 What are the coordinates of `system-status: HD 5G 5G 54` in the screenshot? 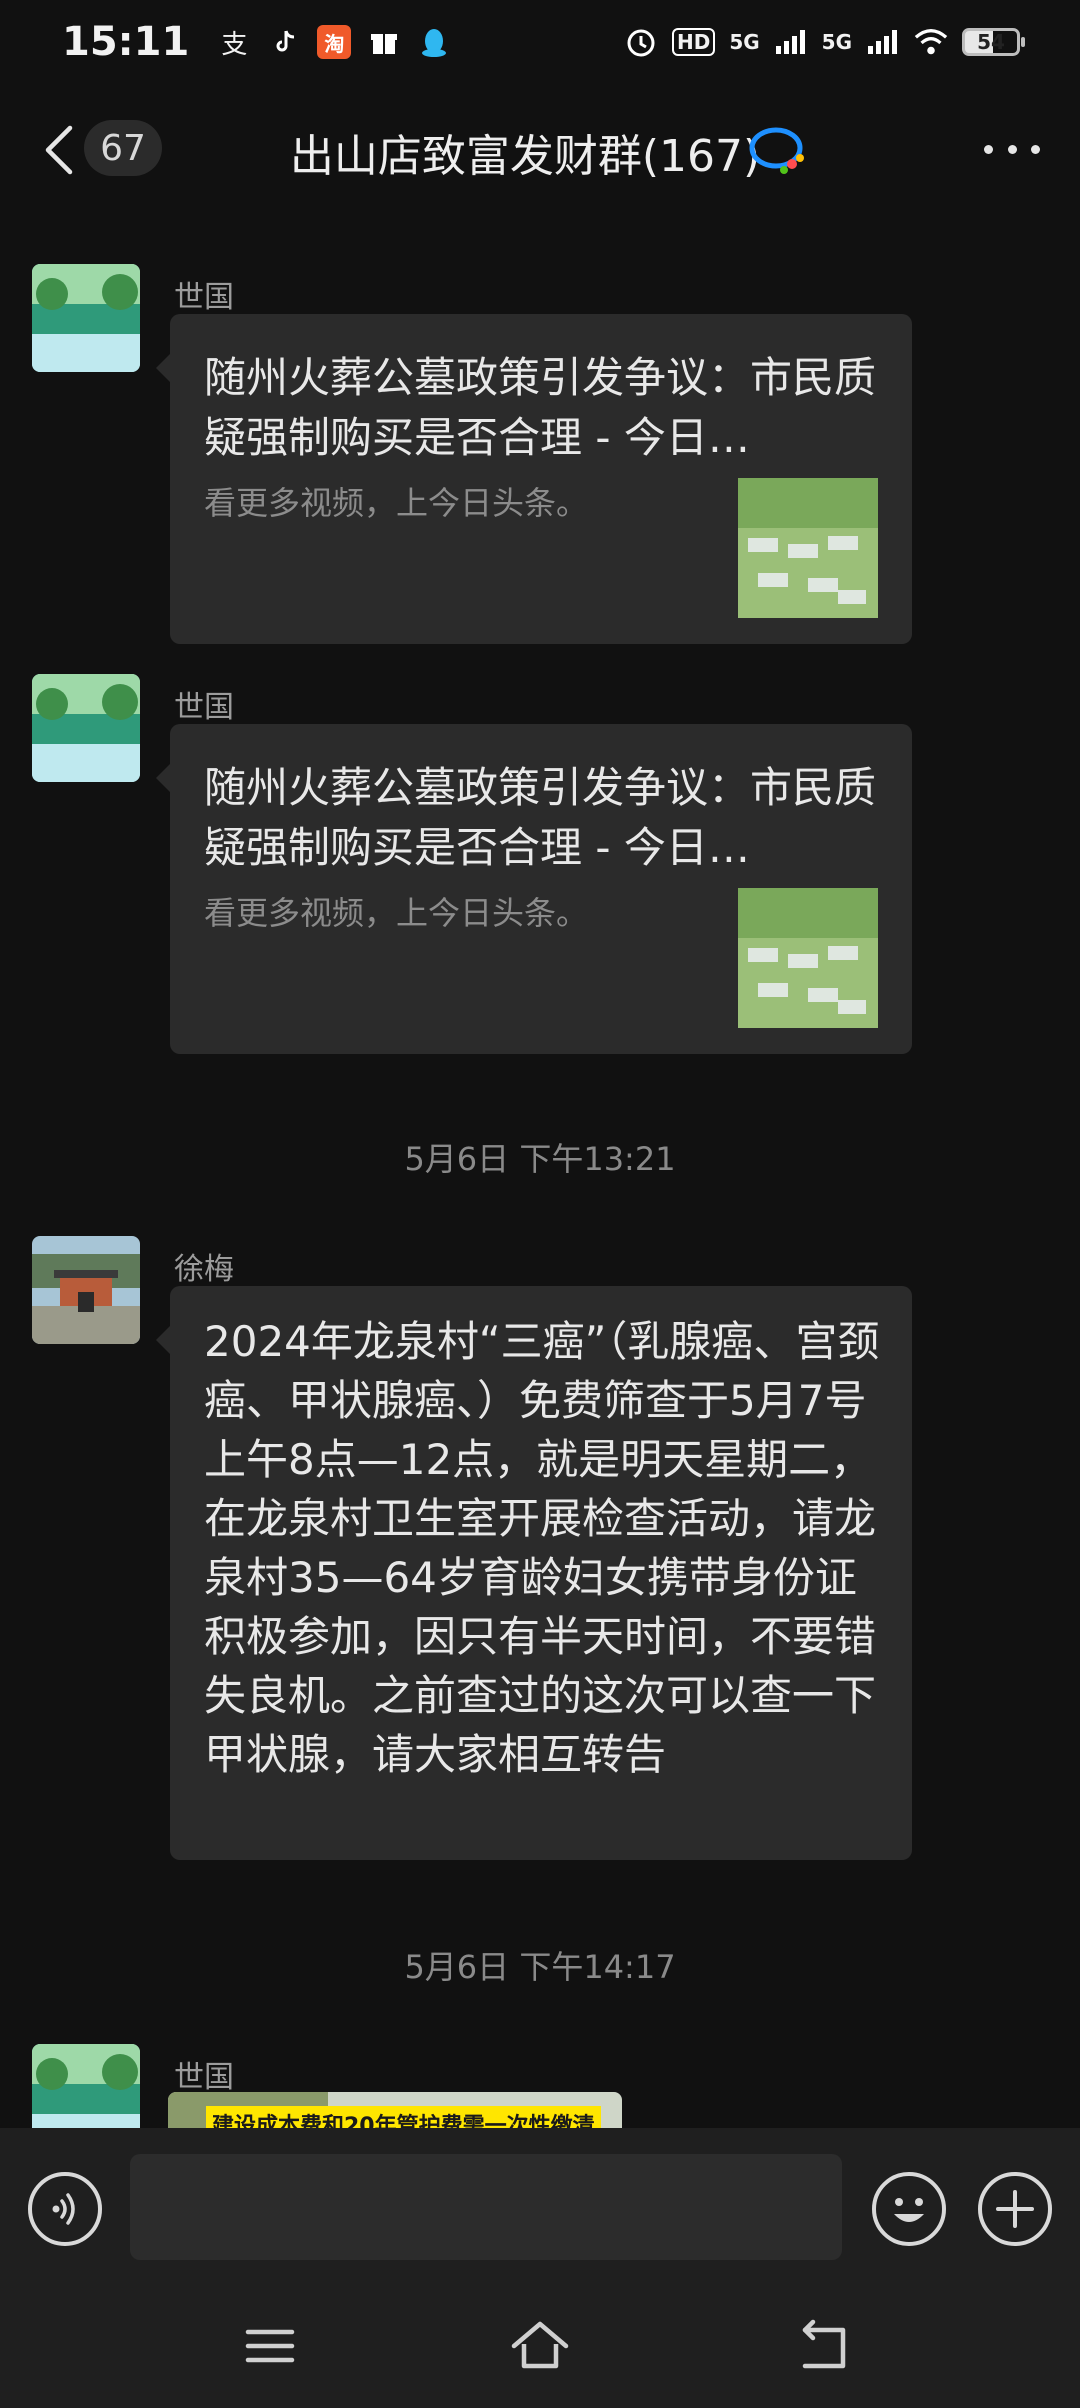 It's located at (824, 42).